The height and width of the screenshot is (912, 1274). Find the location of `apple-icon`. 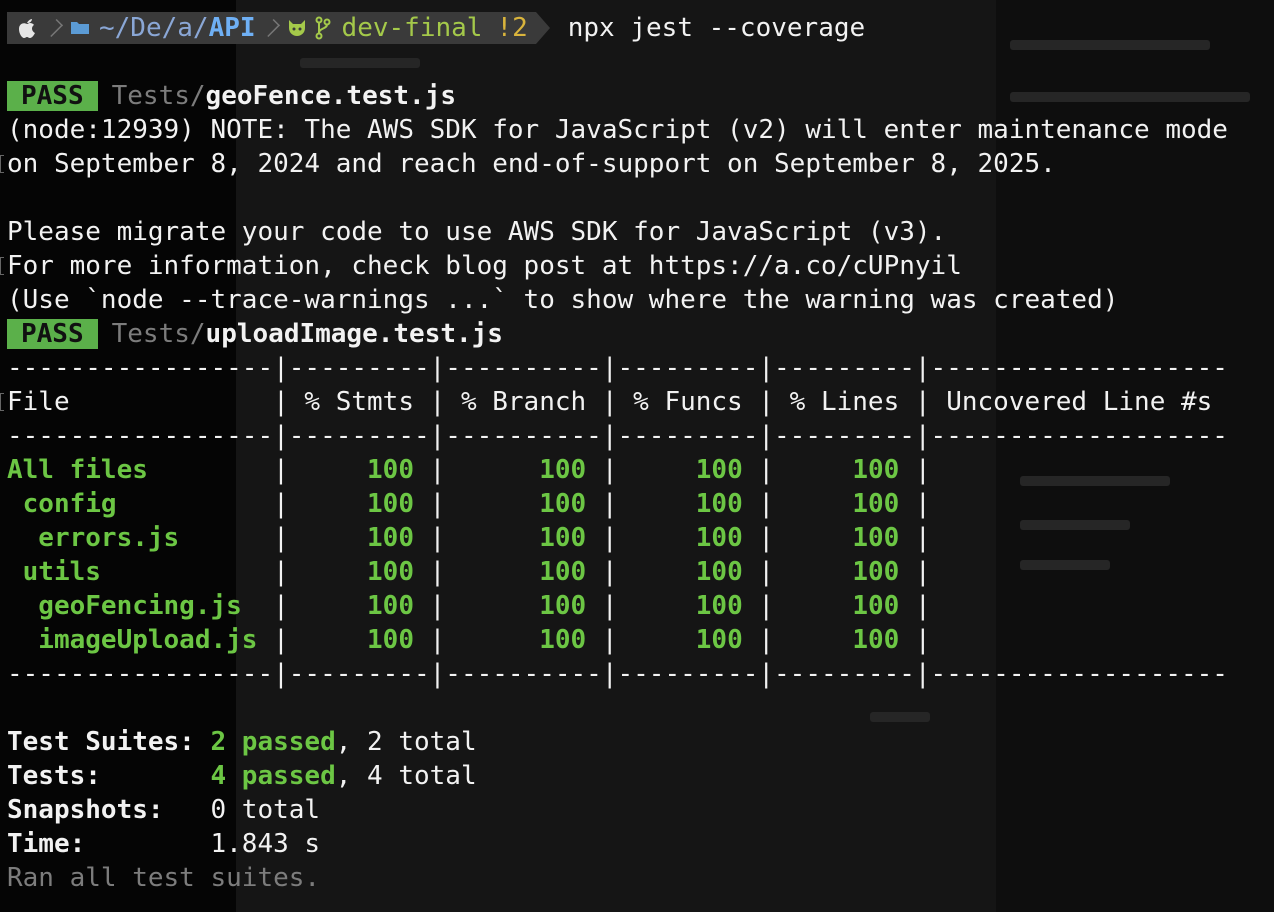

apple-icon is located at coordinates (27, 28).